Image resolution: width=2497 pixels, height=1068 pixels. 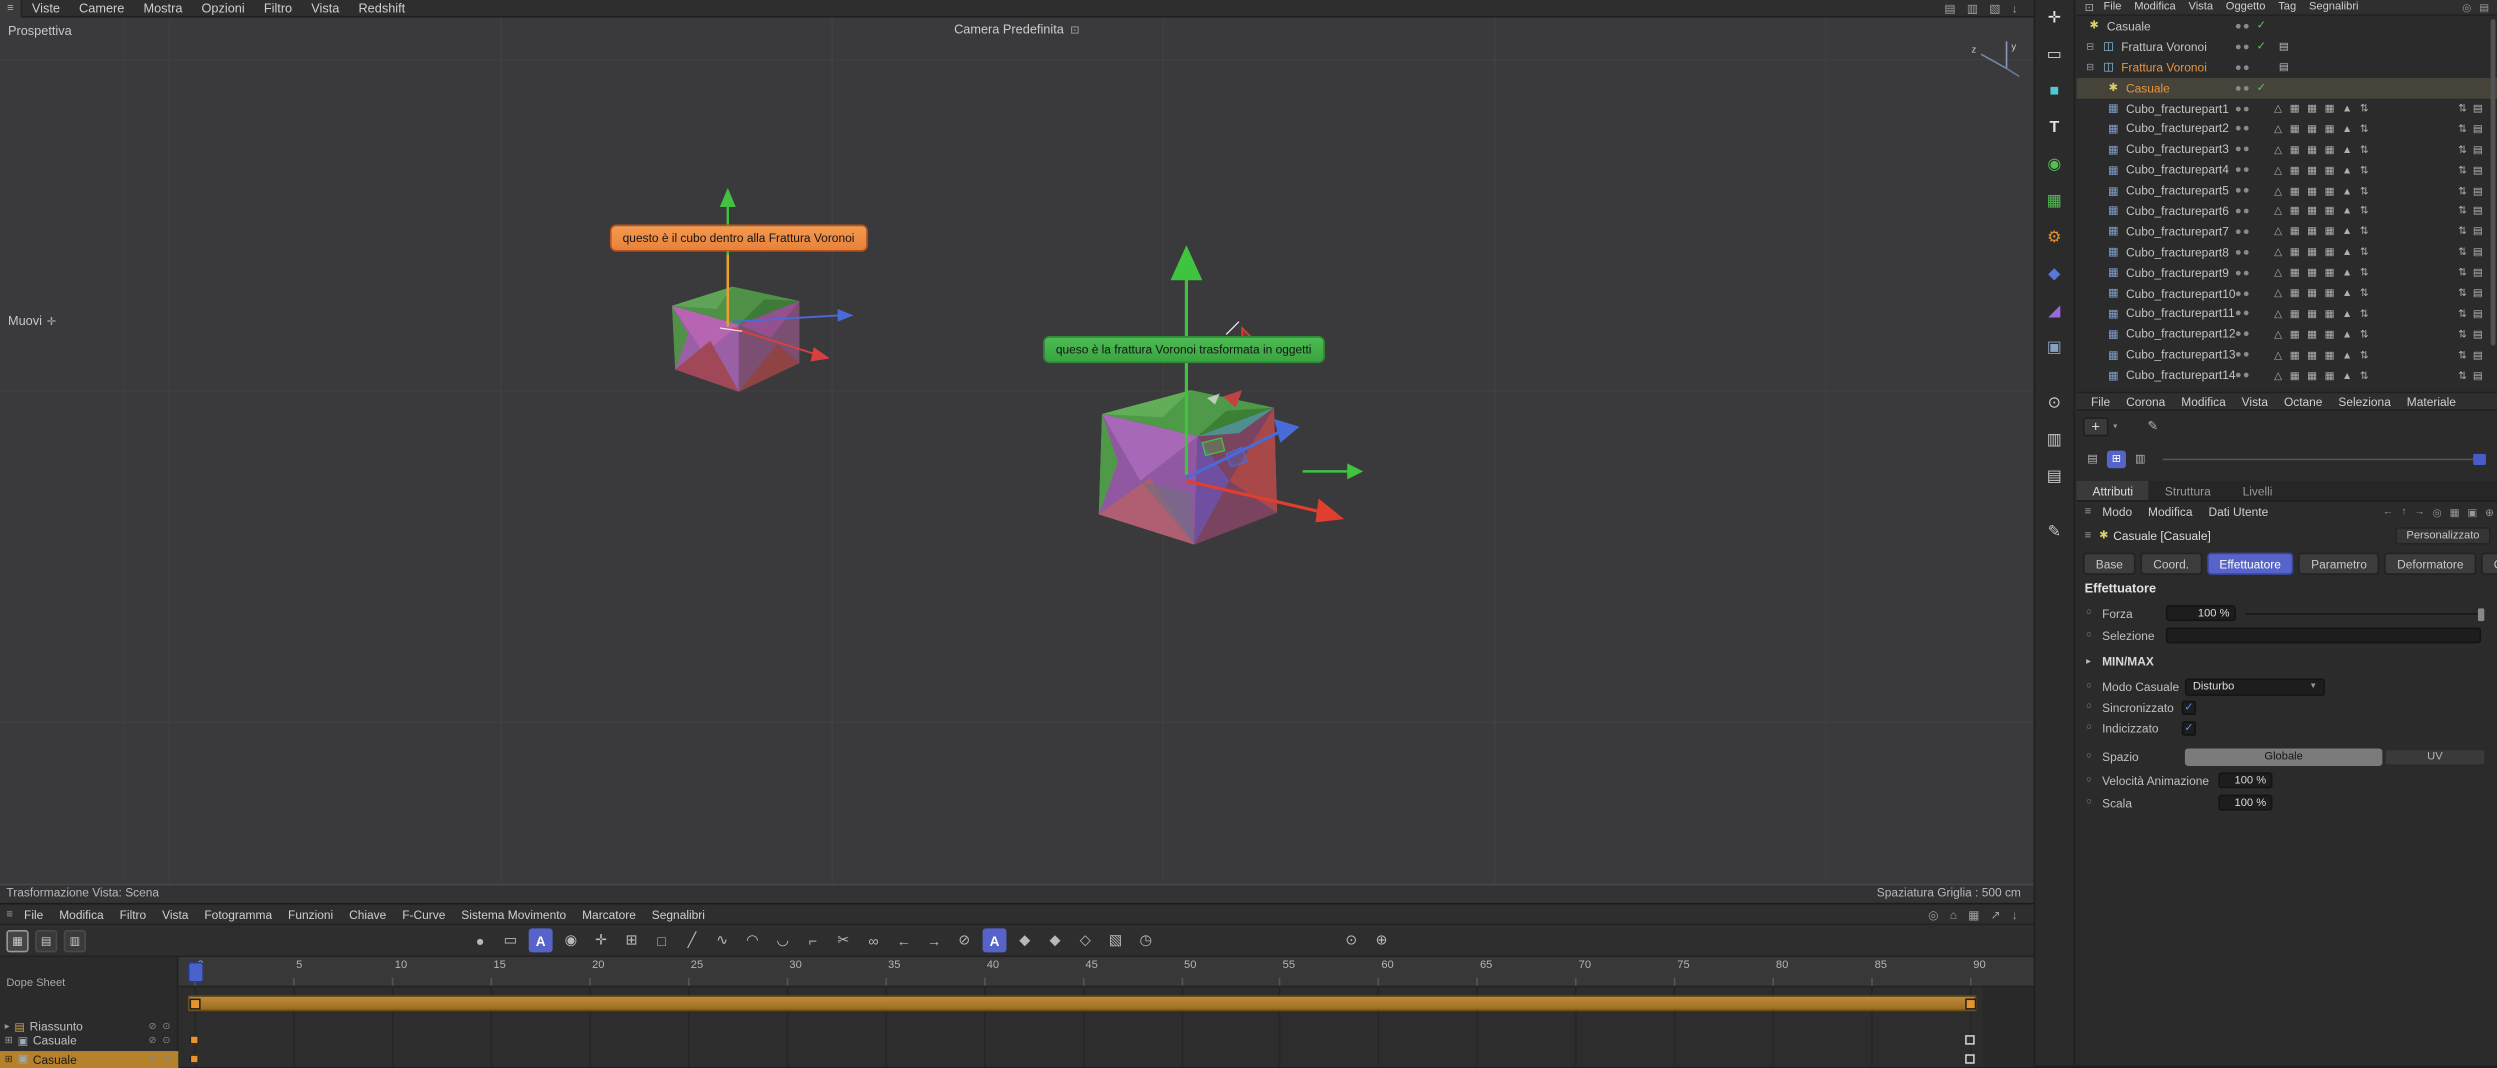 I want to click on menu-item: Marcatore, so click(x=609, y=914).